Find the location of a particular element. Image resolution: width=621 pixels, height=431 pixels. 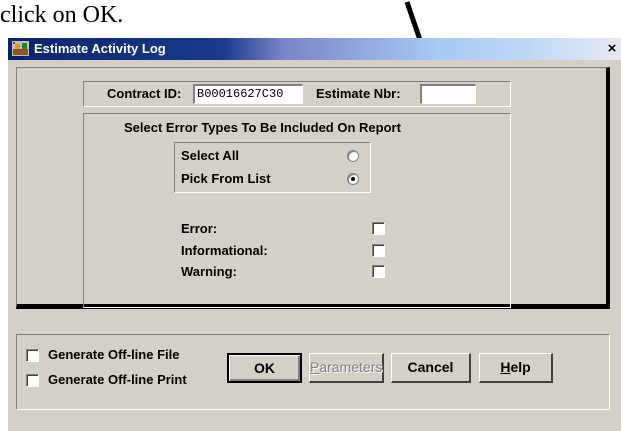

warning-label: Warning: is located at coordinates (209, 271).